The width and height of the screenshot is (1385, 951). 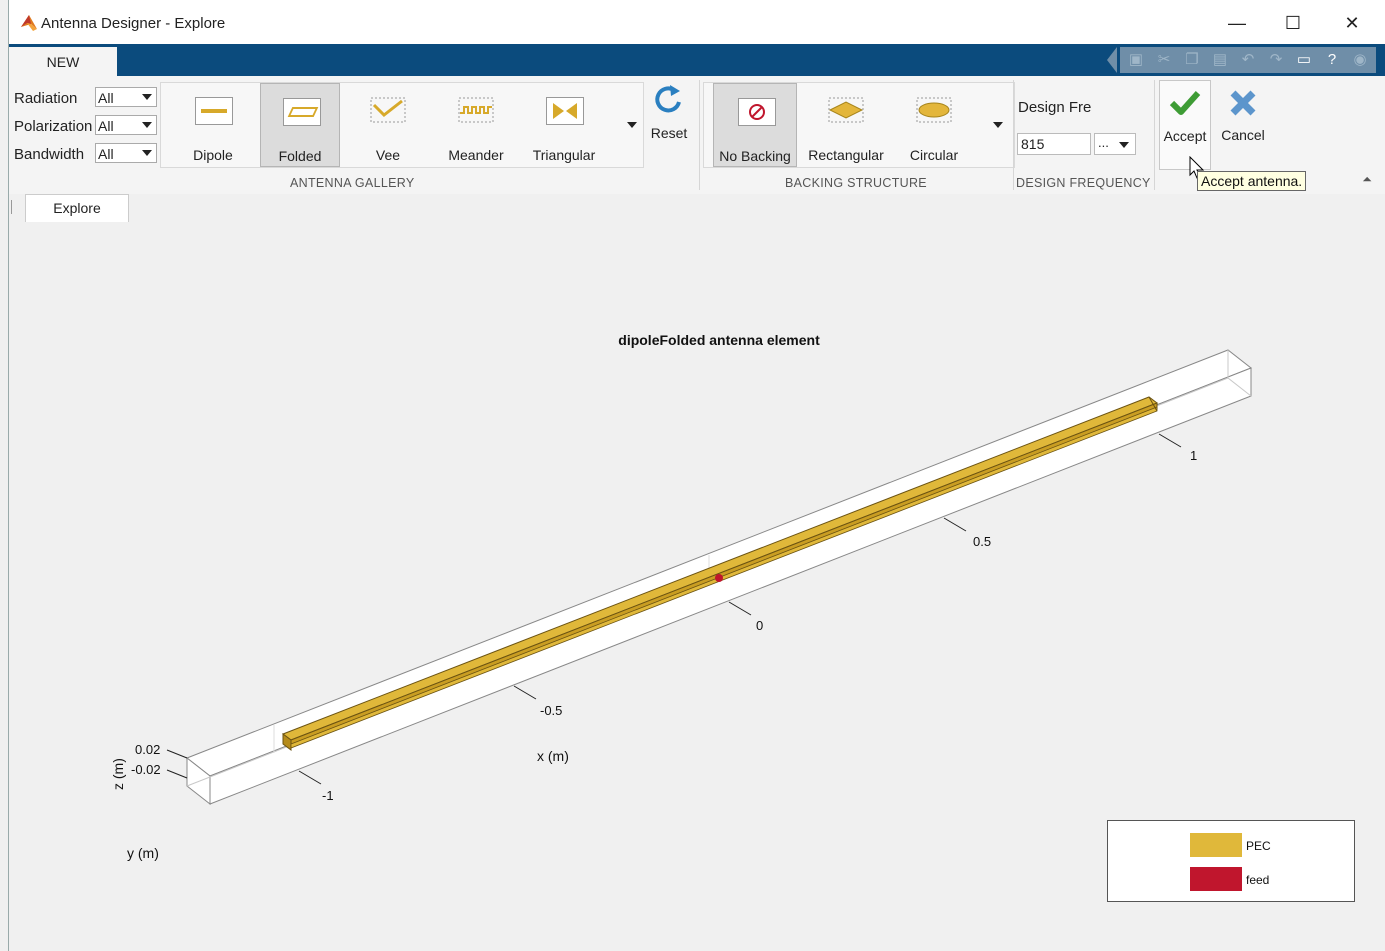 What do you see at coordinates (719, 340) in the screenshot?
I see `plot-title: dipoleFolded antenna element` at bounding box center [719, 340].